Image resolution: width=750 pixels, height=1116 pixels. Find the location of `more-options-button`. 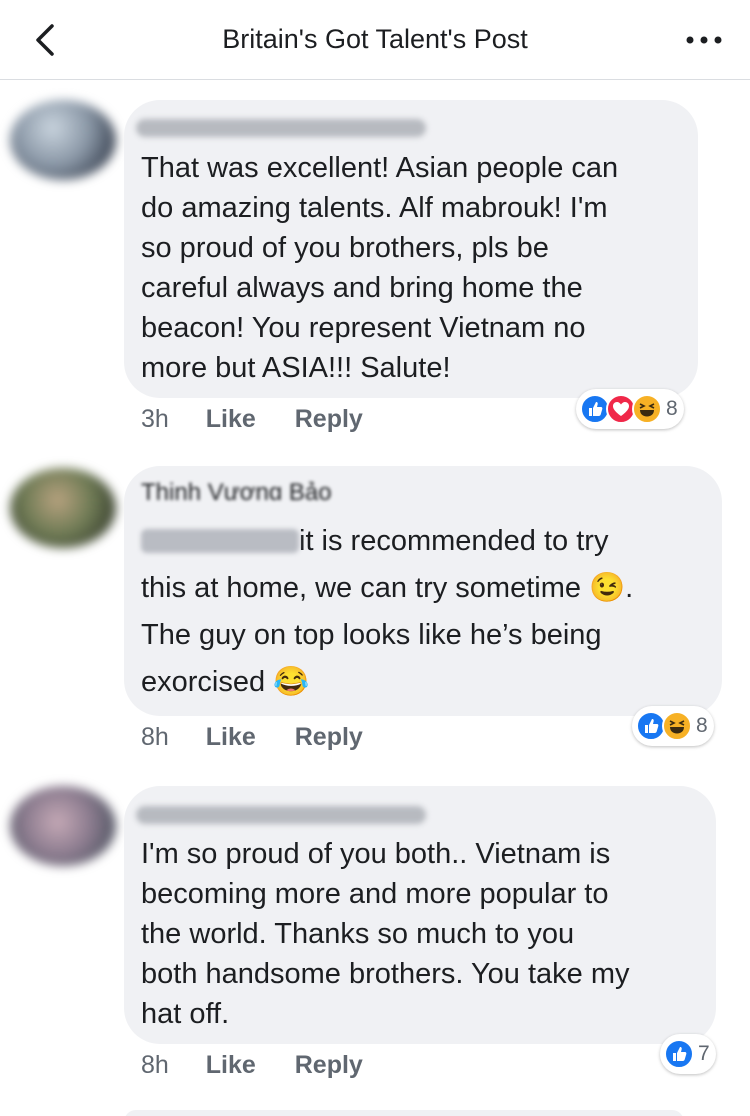

more-options-button is located at coordinates (704, 40).